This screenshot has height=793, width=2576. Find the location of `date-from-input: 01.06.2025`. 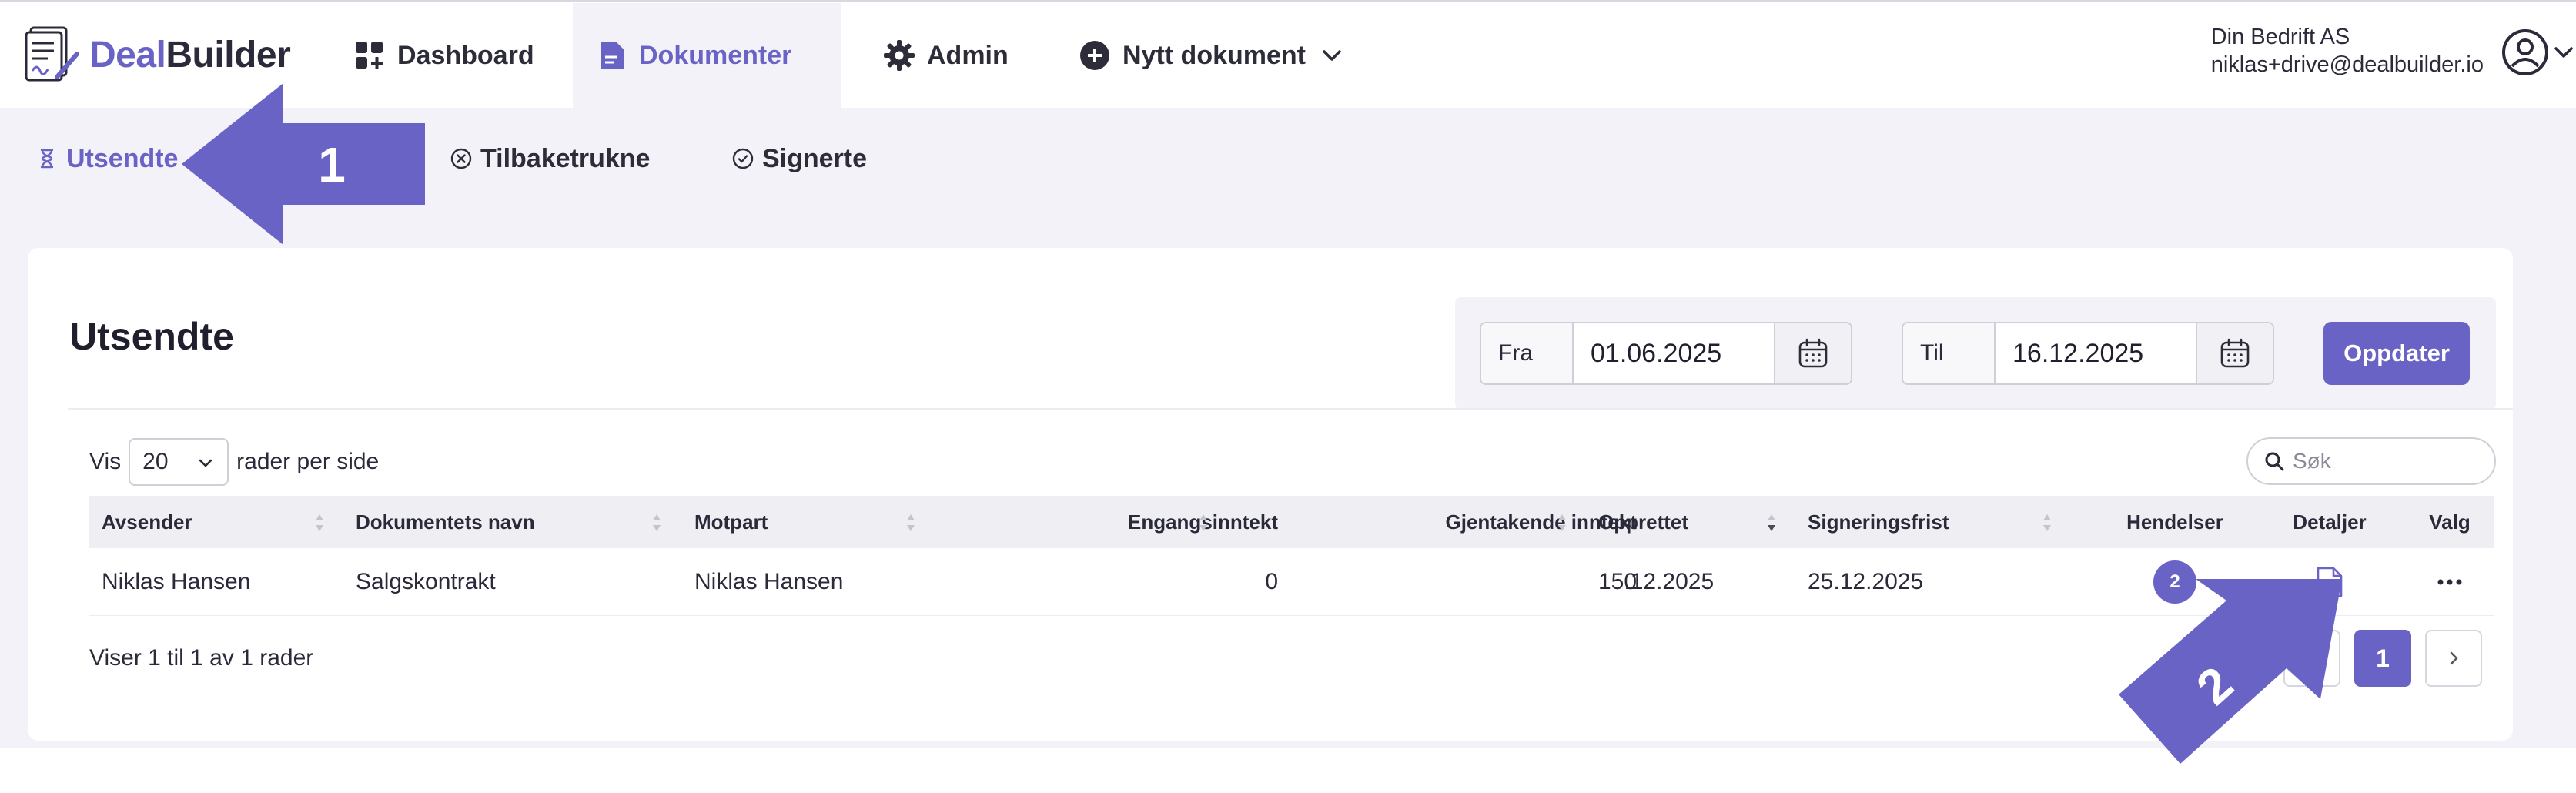

date-from-input: 01.06.2025 is located at coordinates (1674, 353).